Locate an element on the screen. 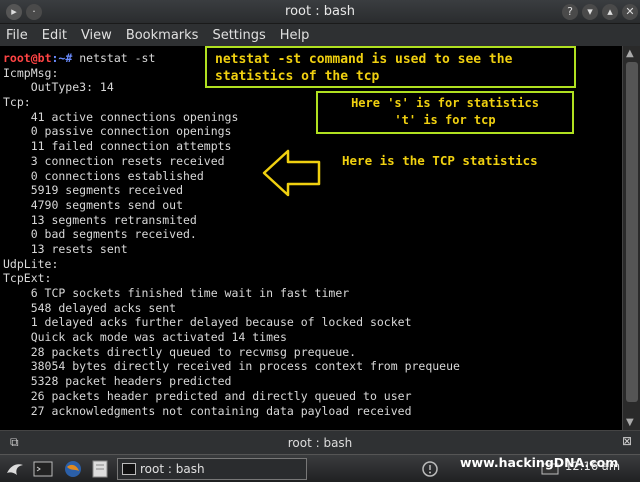 This screenshot has height=482, width=640. terminal-tabbar: ⧉ root : bash ⊠ is located at coordinates (320, 442).